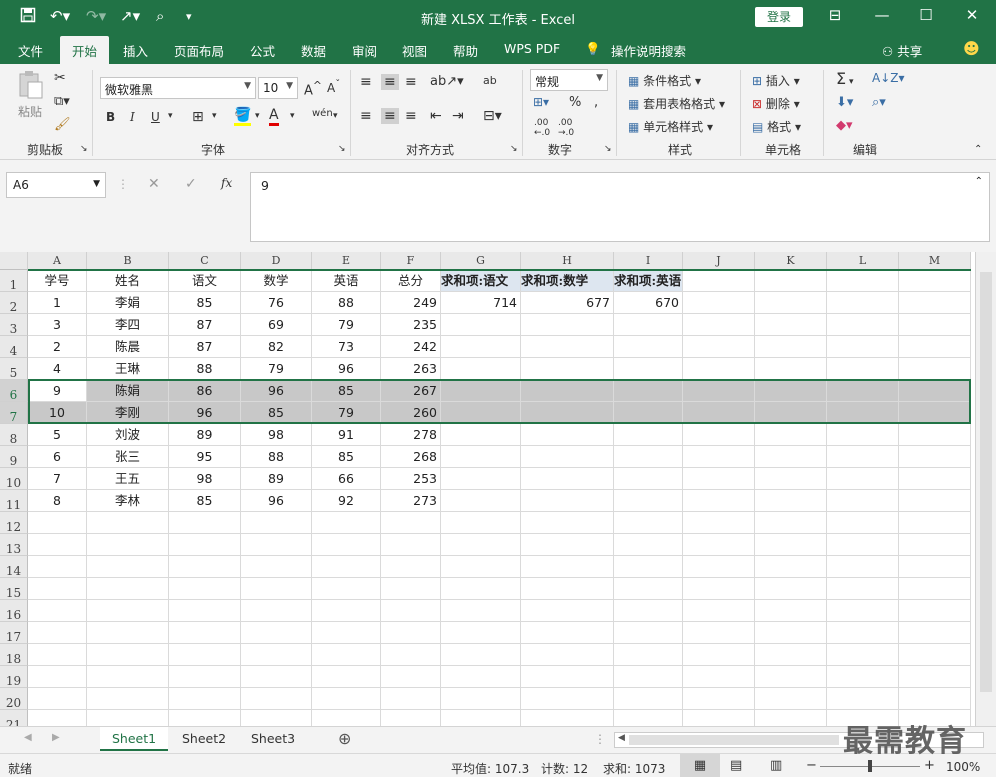  What do you see at coordinates (346, 261) in the screenshot?
I see `column-header: E` at bounding box center [346, 261].